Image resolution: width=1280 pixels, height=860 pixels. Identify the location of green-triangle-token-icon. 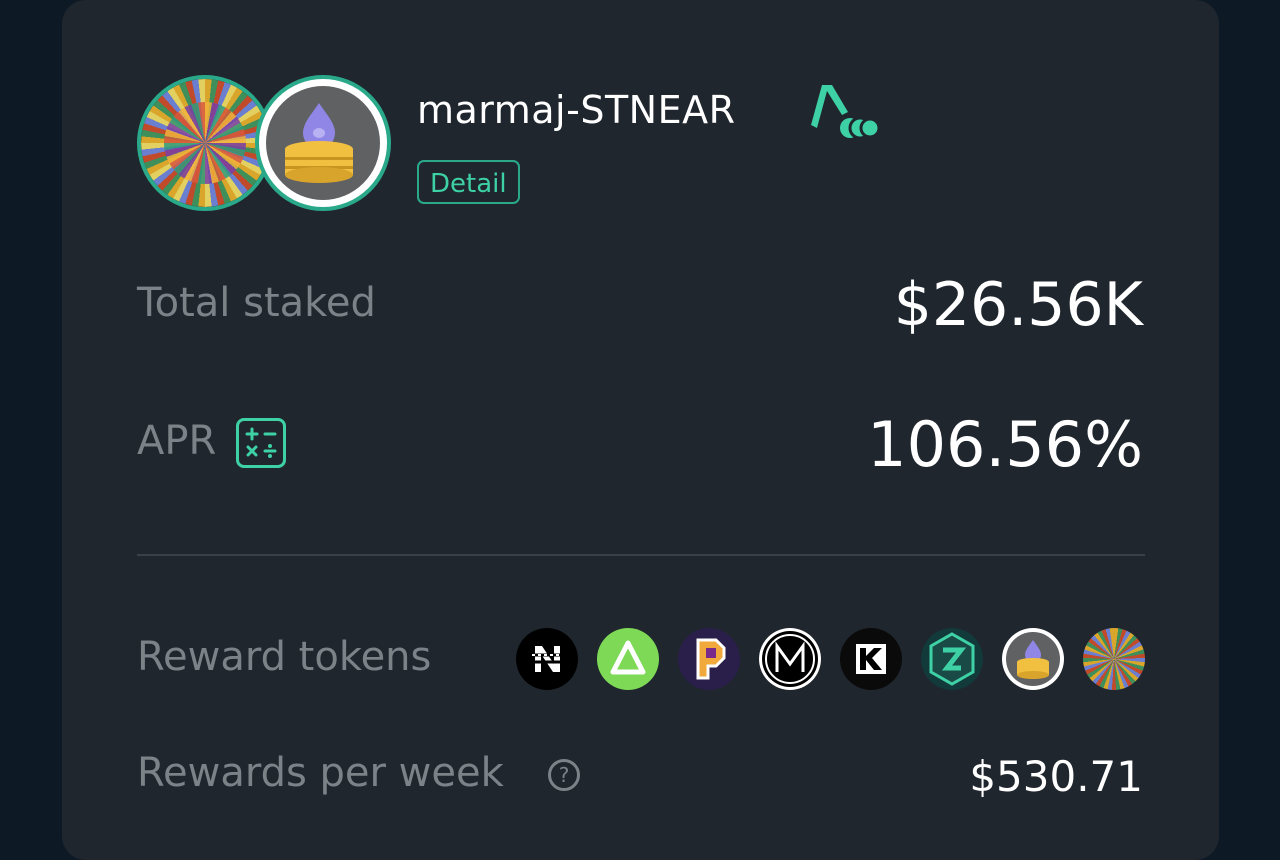
(628, 659).